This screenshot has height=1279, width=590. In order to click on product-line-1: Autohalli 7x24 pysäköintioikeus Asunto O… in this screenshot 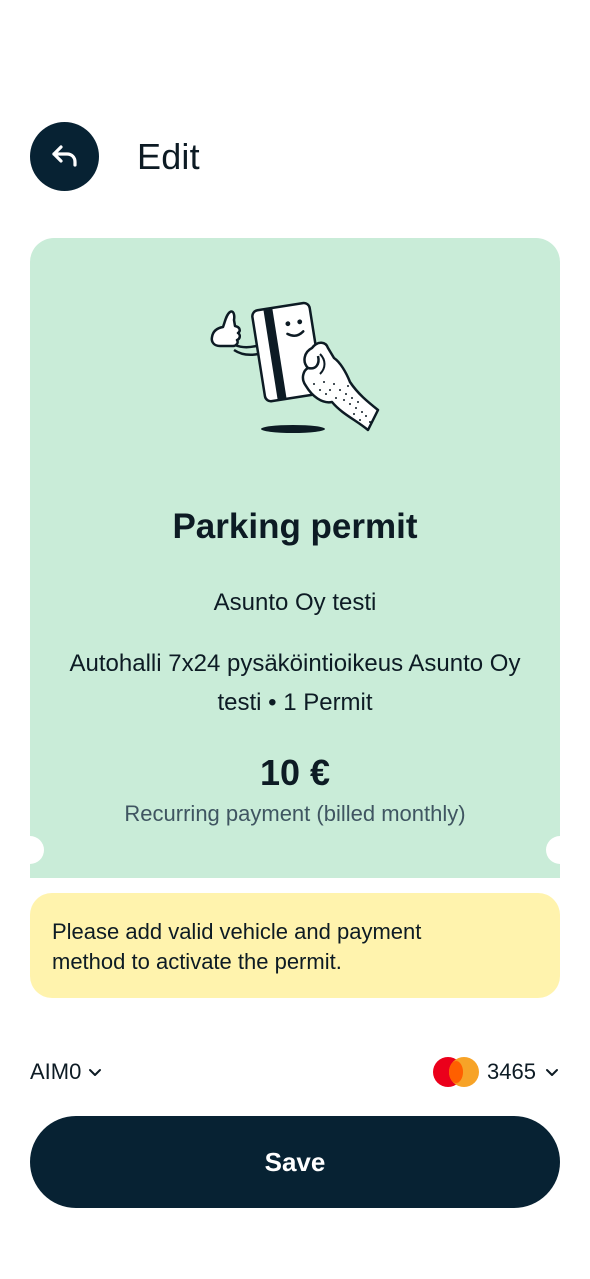, I will do `click(295, 663)`.